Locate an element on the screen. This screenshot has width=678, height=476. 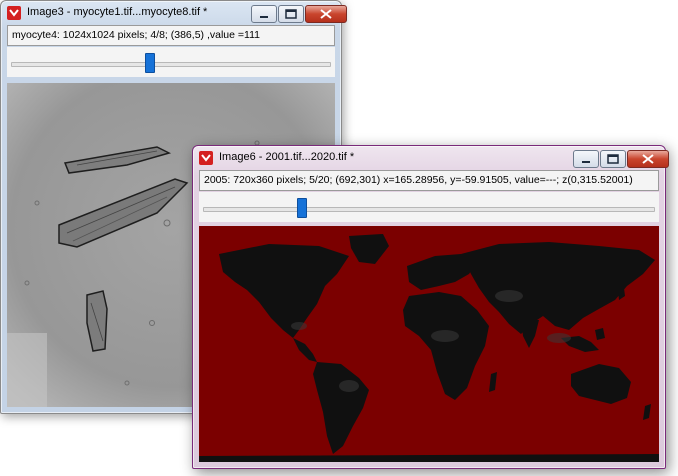
title-bar: Image6 - 2001.tif...2020.tif * is located at coordinates (431, 158).